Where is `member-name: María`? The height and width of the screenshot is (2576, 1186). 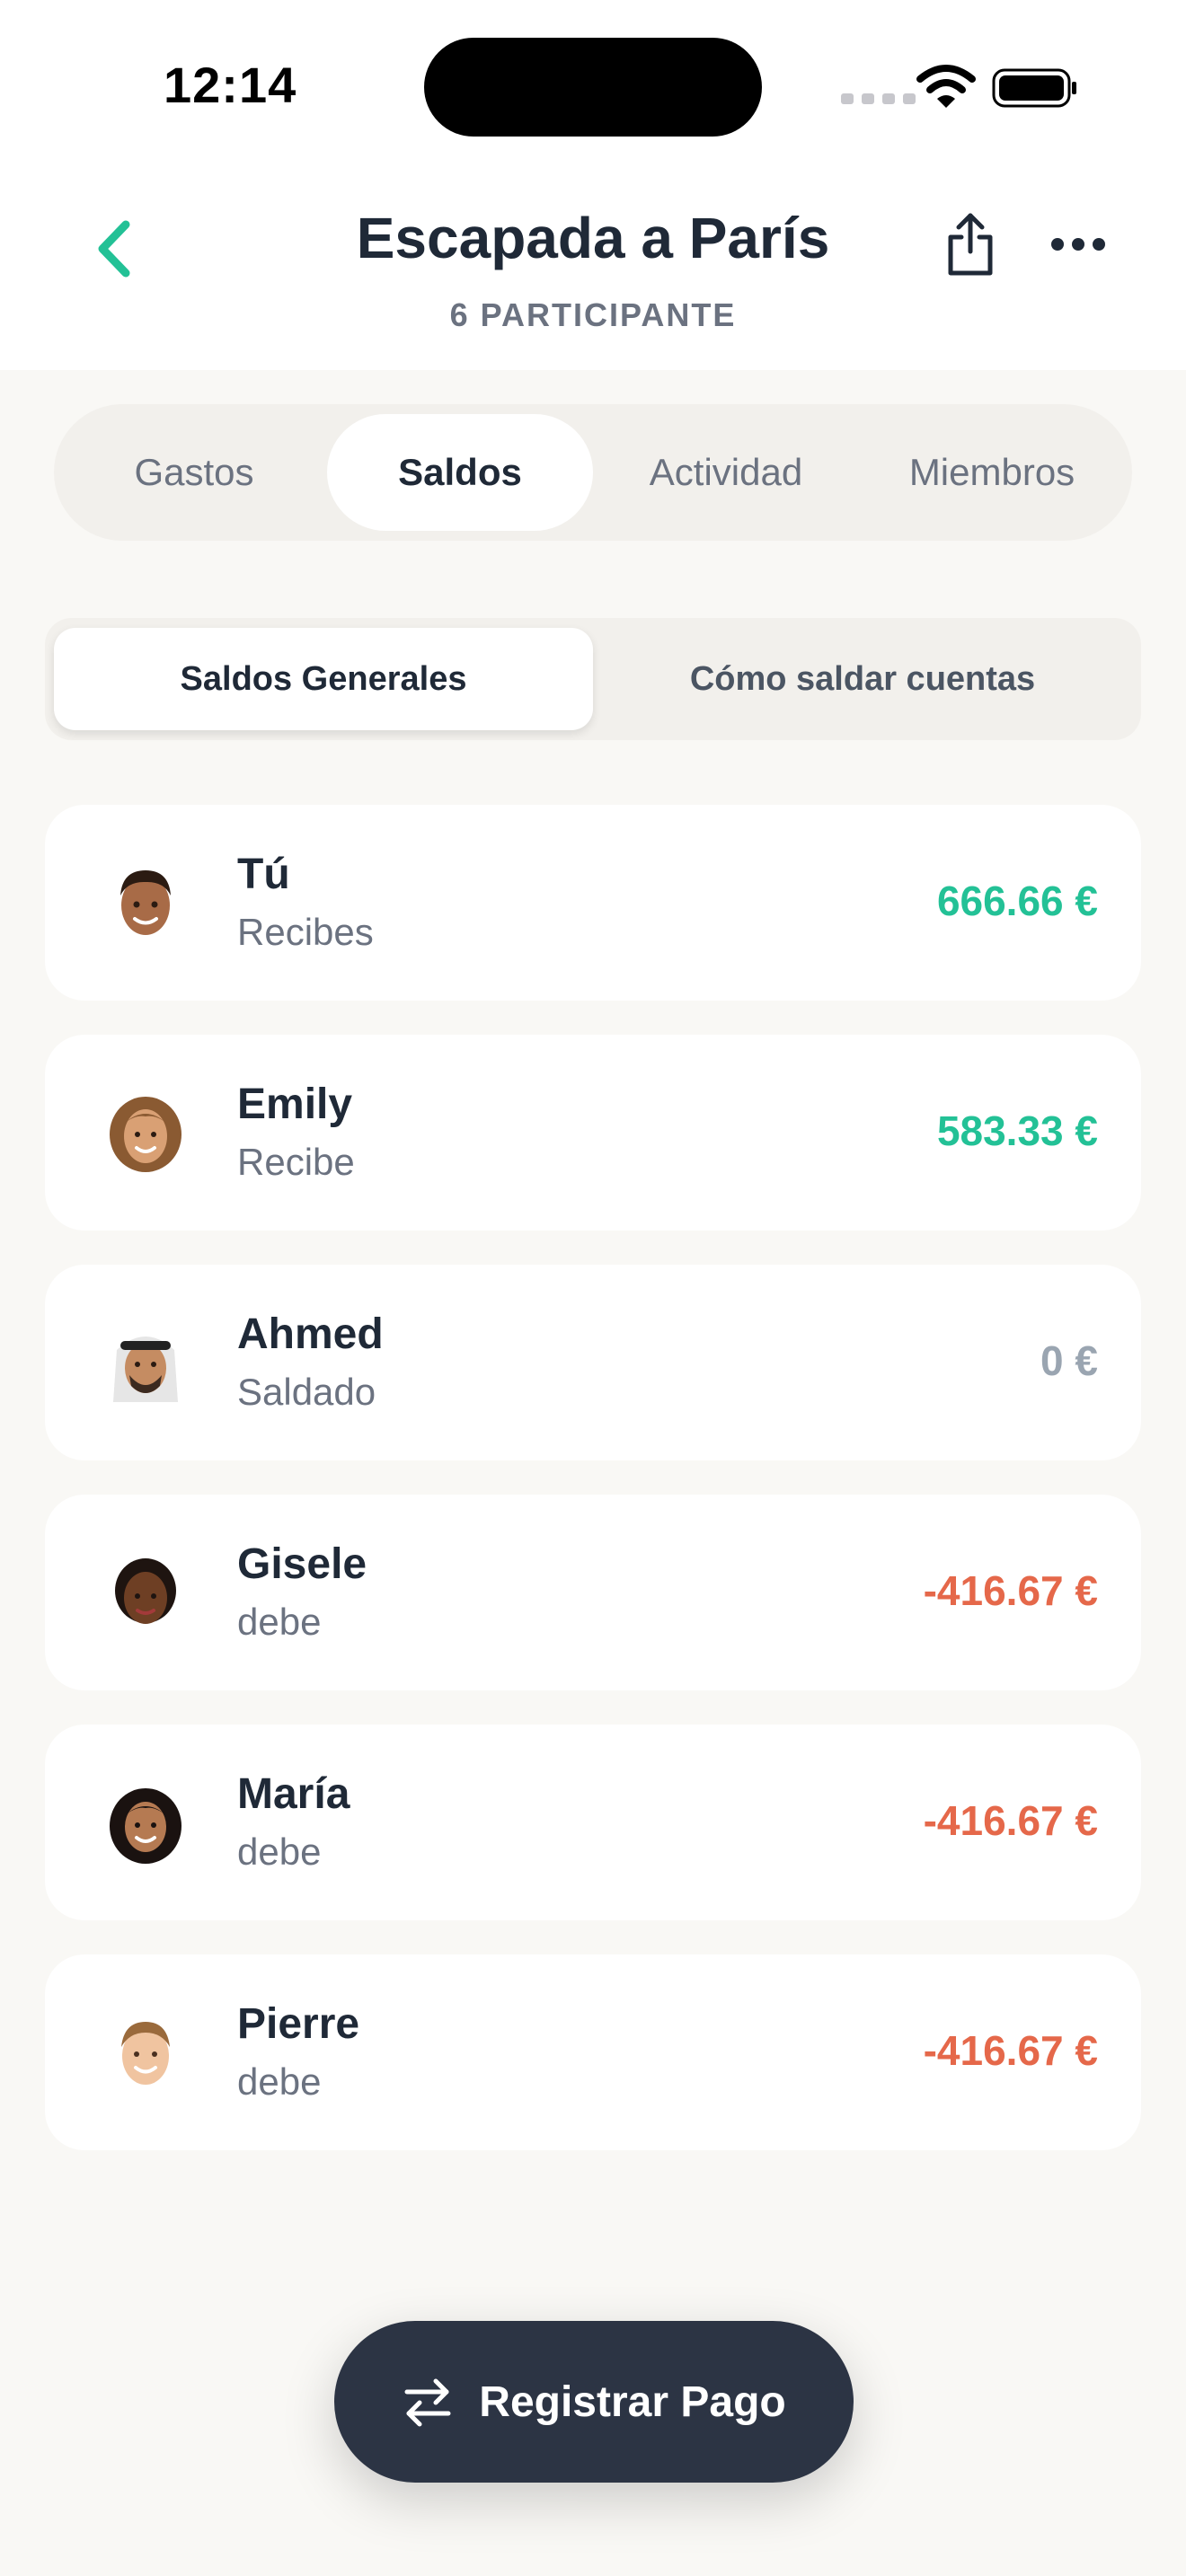
member-name: María is located at coordinates (293, 1794).